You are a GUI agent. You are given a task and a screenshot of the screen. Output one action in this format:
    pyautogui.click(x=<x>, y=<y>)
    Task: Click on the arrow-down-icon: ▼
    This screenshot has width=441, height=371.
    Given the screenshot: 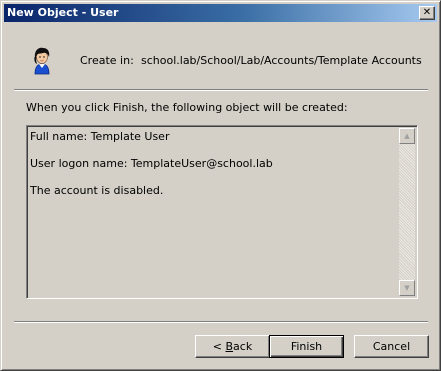 What is the action you would take?
    pyautogui.click(x=407, y=288)
    